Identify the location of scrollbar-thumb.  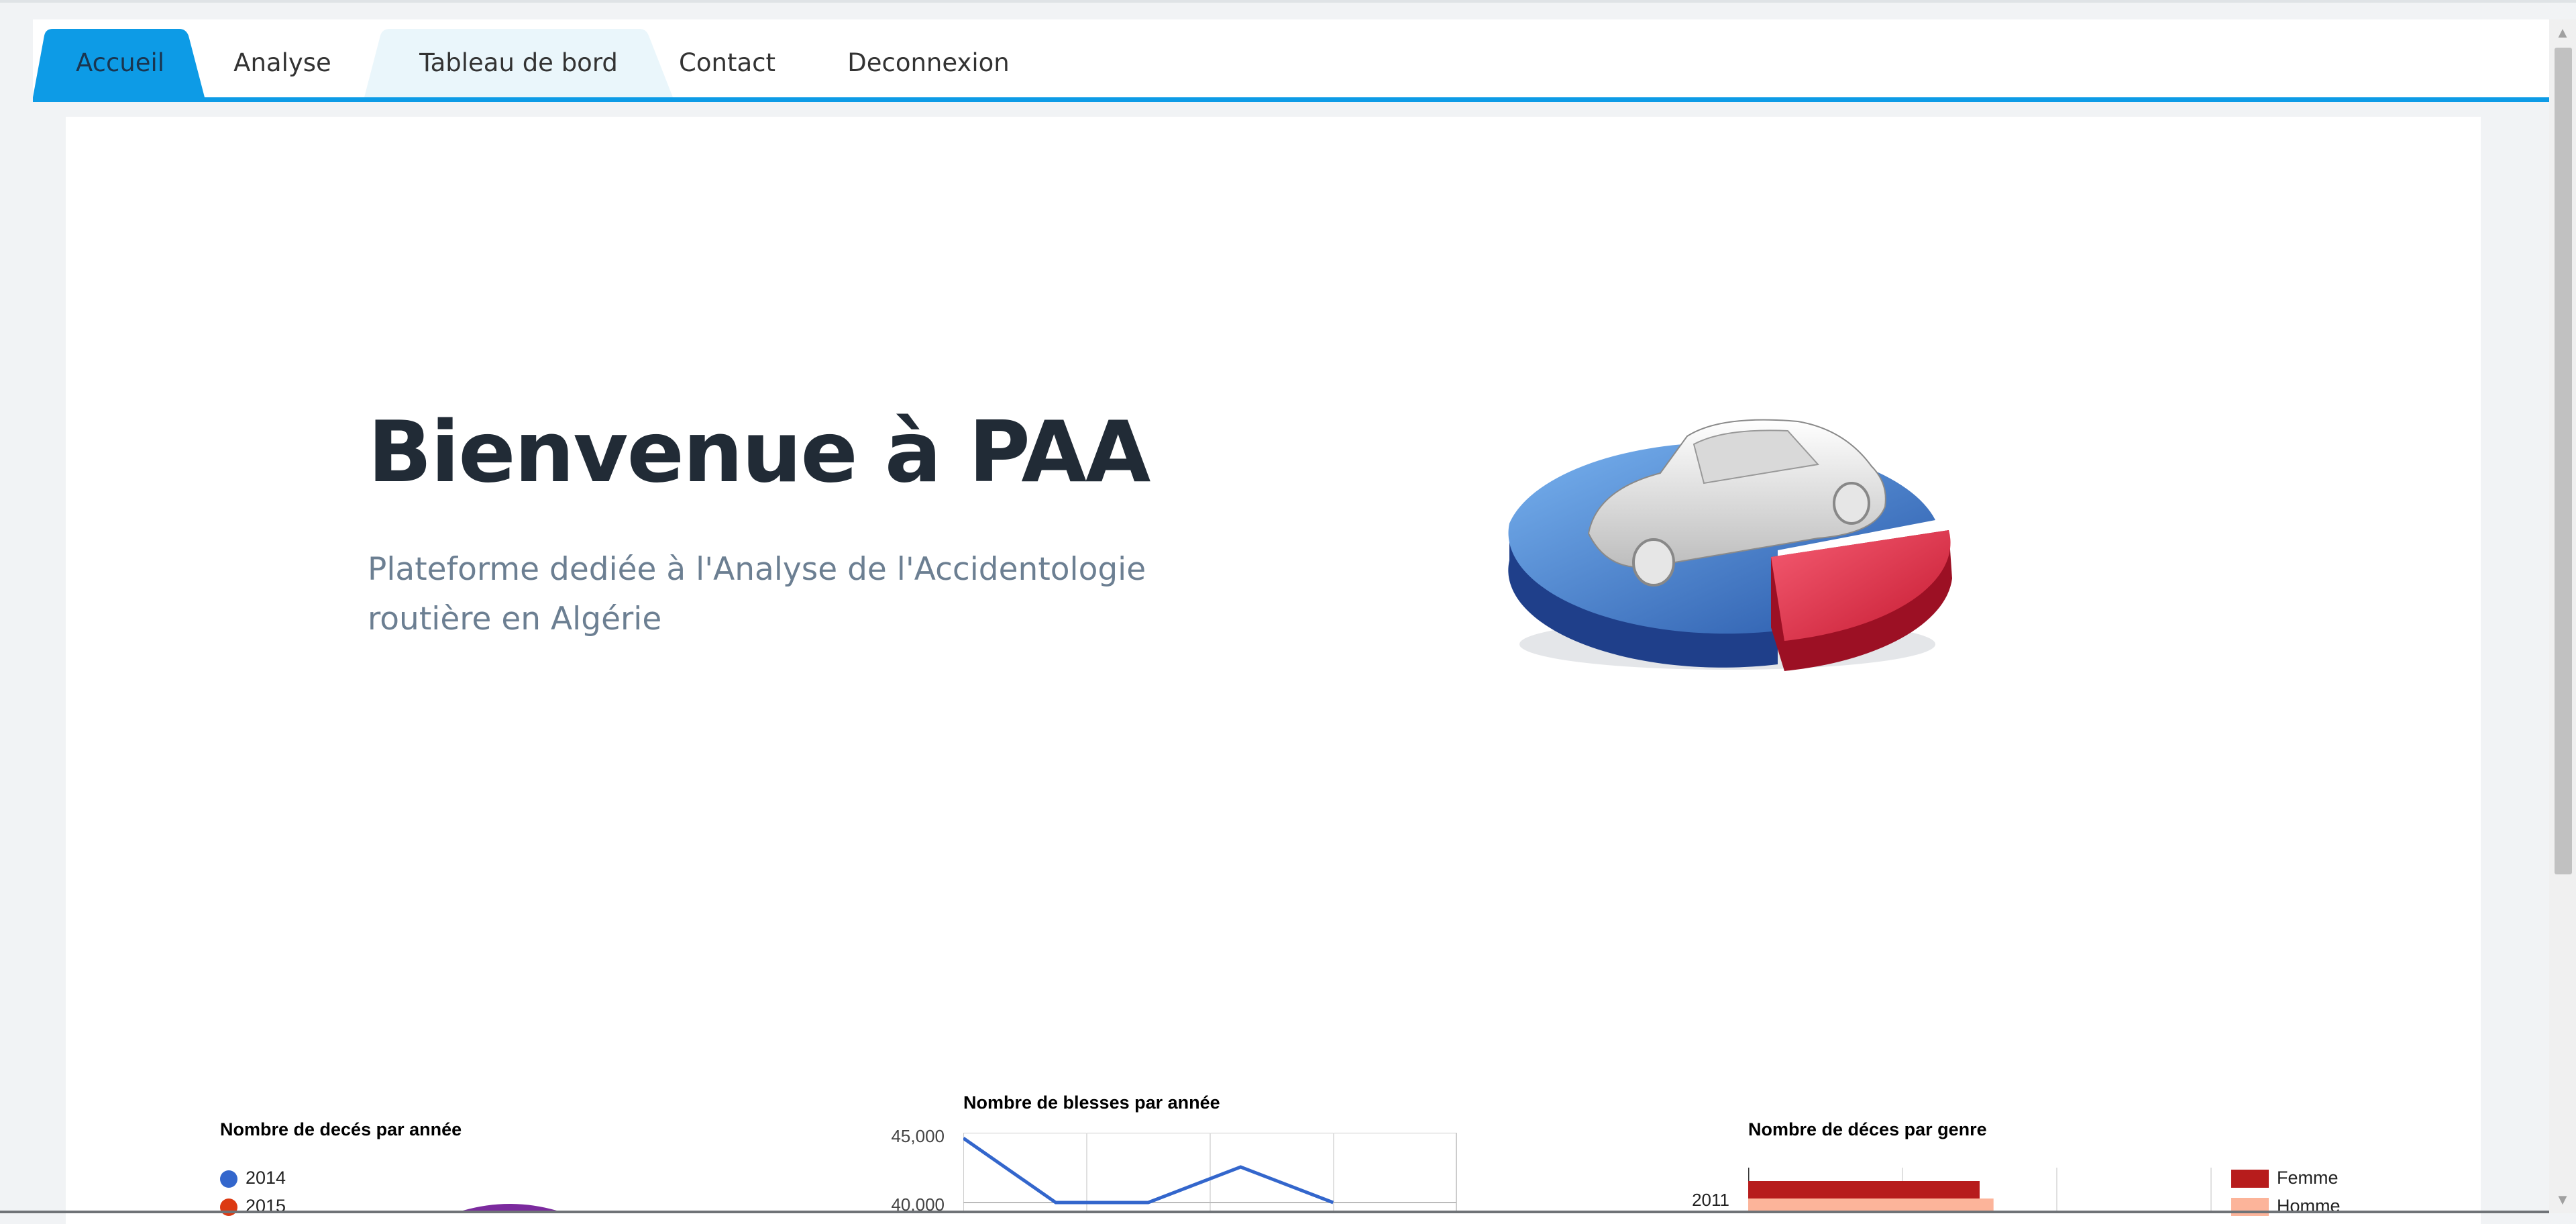
(2563, 461).